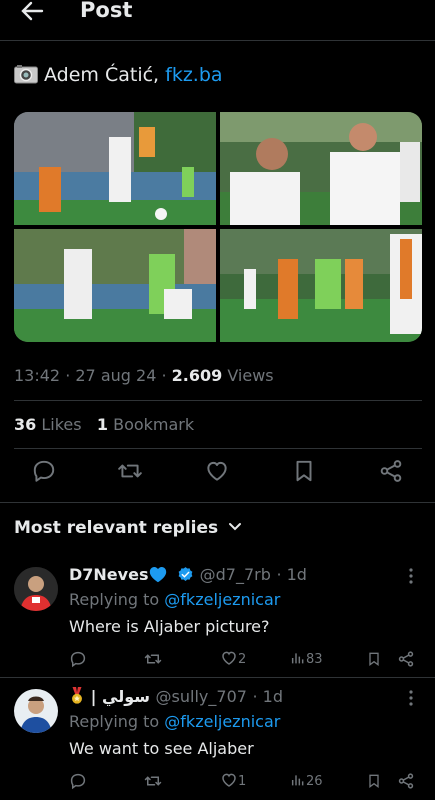 The image size is (435, 800). I want to click on reply-text: Where is Aljaber picture?, so click(169, 626).